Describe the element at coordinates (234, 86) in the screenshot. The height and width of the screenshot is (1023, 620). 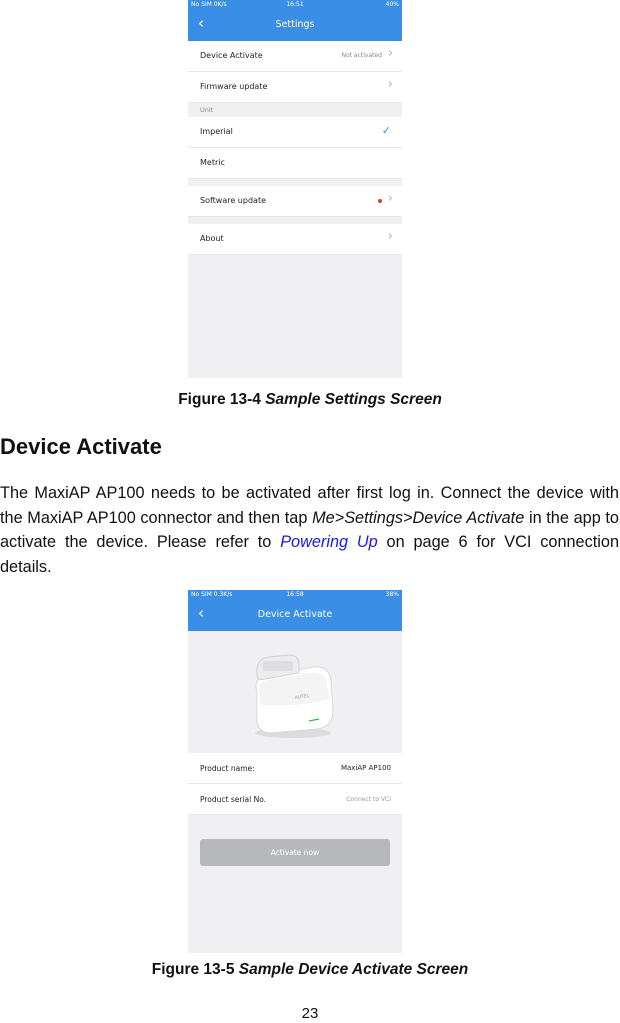
I see `row-label: Firmware update` at that location.